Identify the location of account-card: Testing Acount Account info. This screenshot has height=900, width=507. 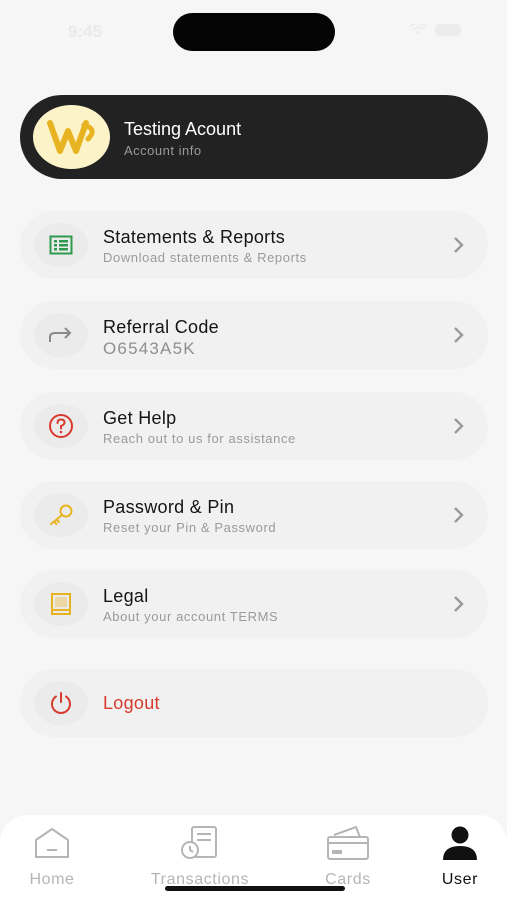
(254, 137).